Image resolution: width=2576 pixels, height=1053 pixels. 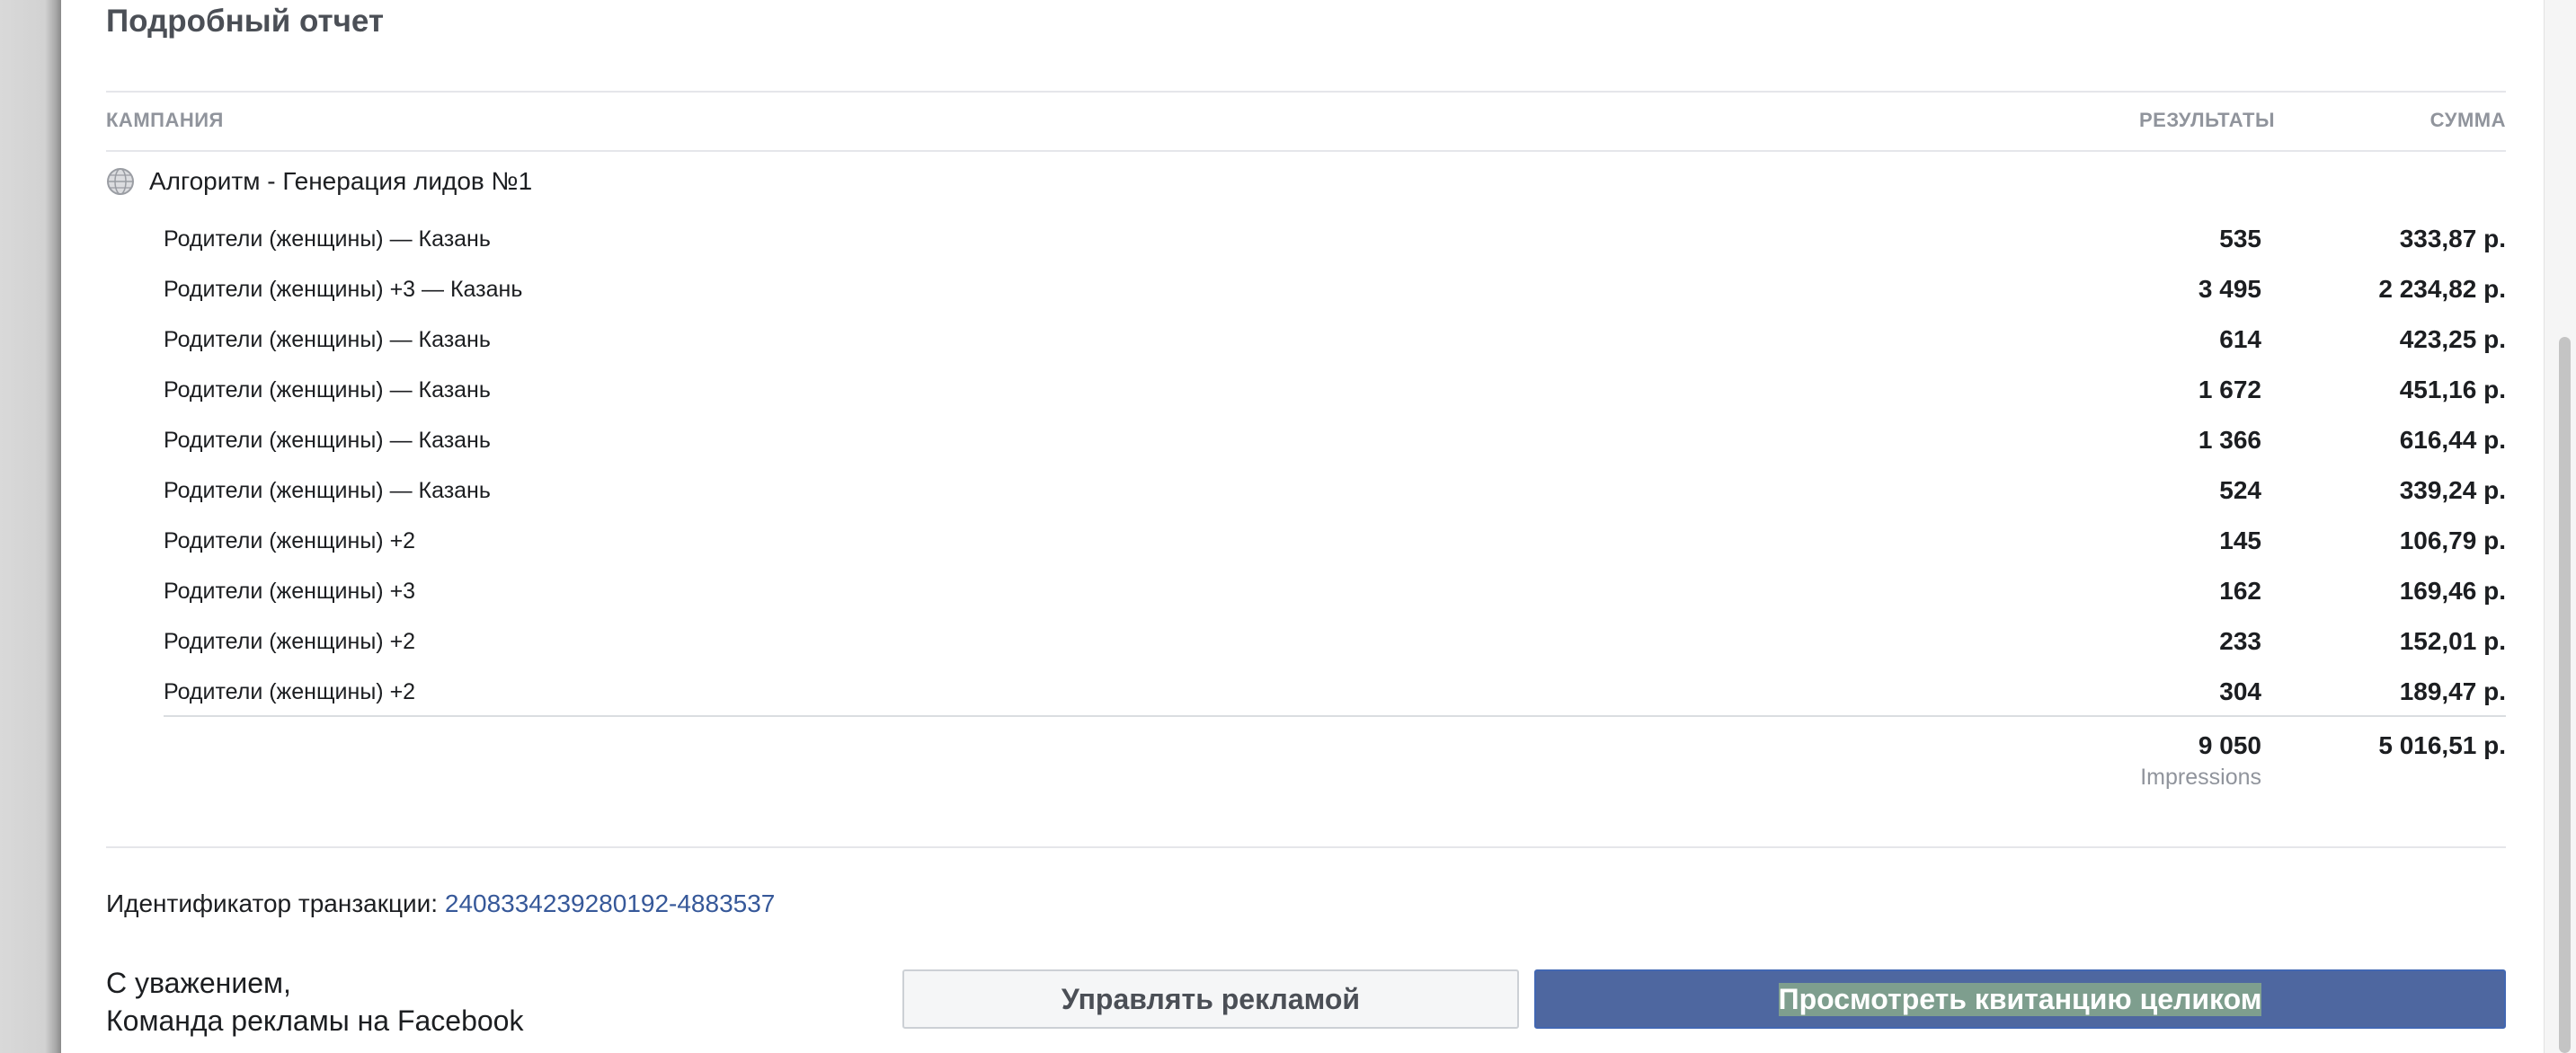 I want to click on ad-set-results: 145, so click(x=2240, y=540).